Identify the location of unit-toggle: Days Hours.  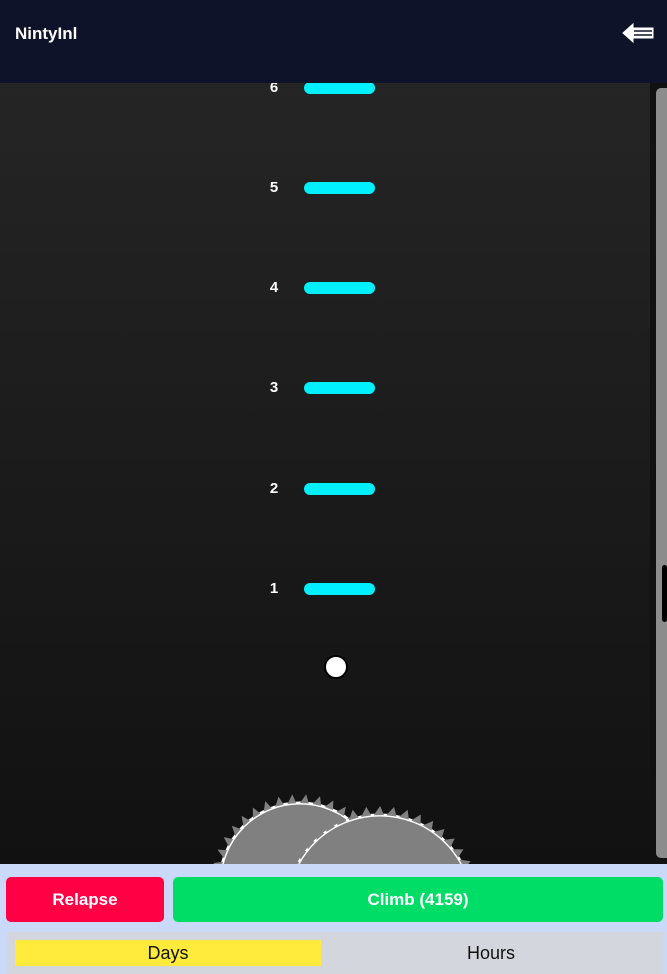
(335, 953).